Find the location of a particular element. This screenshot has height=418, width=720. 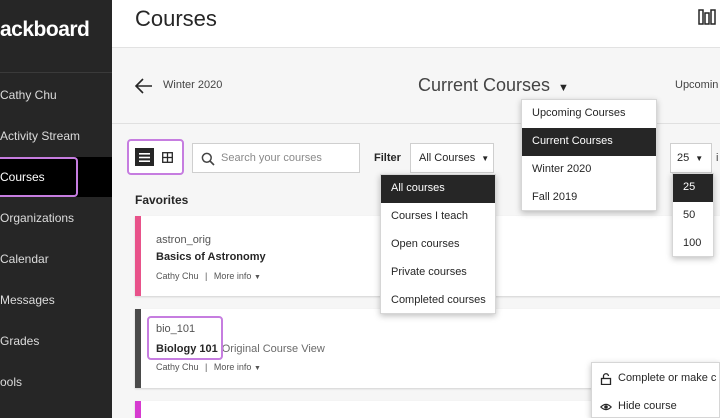

per-page-menu: 25 50 100 is located at coordinates (693, 215).